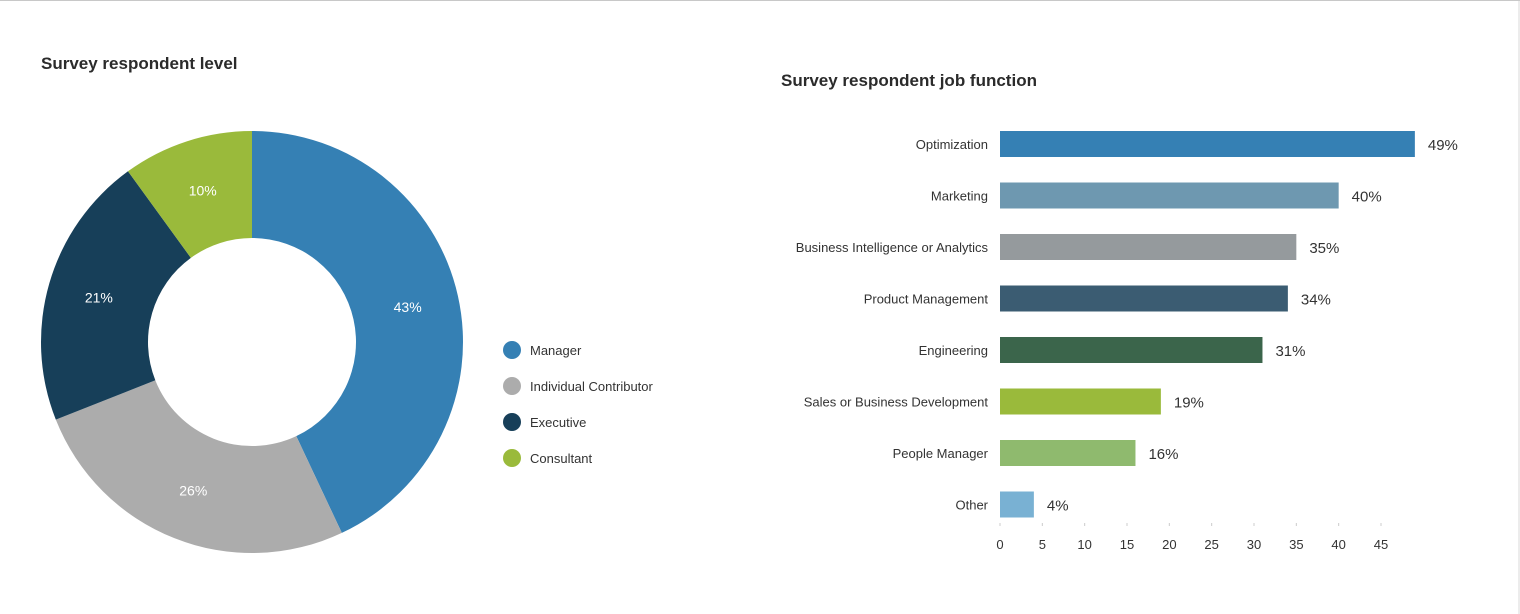  What do you see at coordinates (959, 196) in the screenshot?
I see `category-label: Marketing` at bounding box center [959, 196].